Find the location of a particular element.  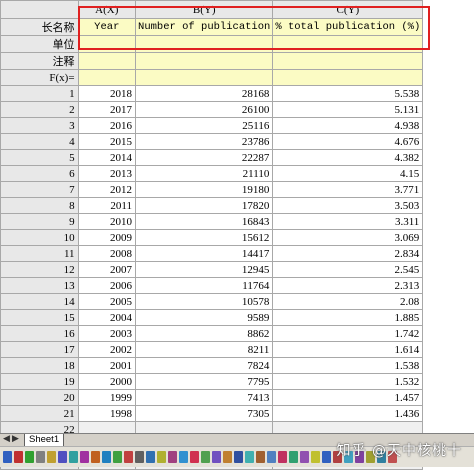

cell-year: 2003 is located at coordinates (106, 334).